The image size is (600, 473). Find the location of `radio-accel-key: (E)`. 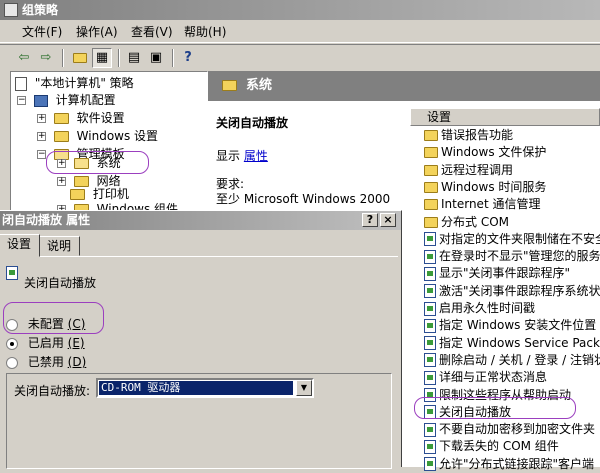

radio-accel-key: (E) is located at coordinates (76, 343).